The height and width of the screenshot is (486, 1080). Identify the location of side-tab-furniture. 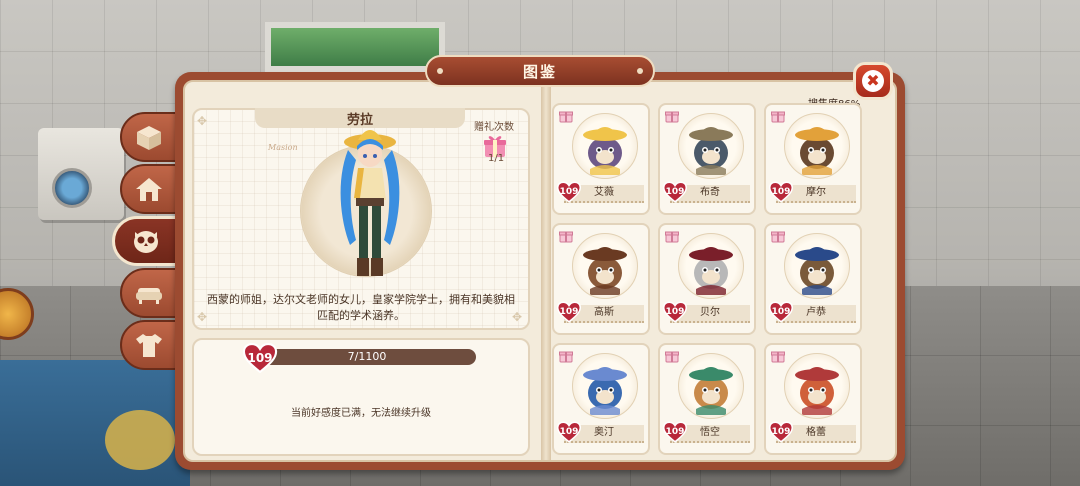
(149, 293).